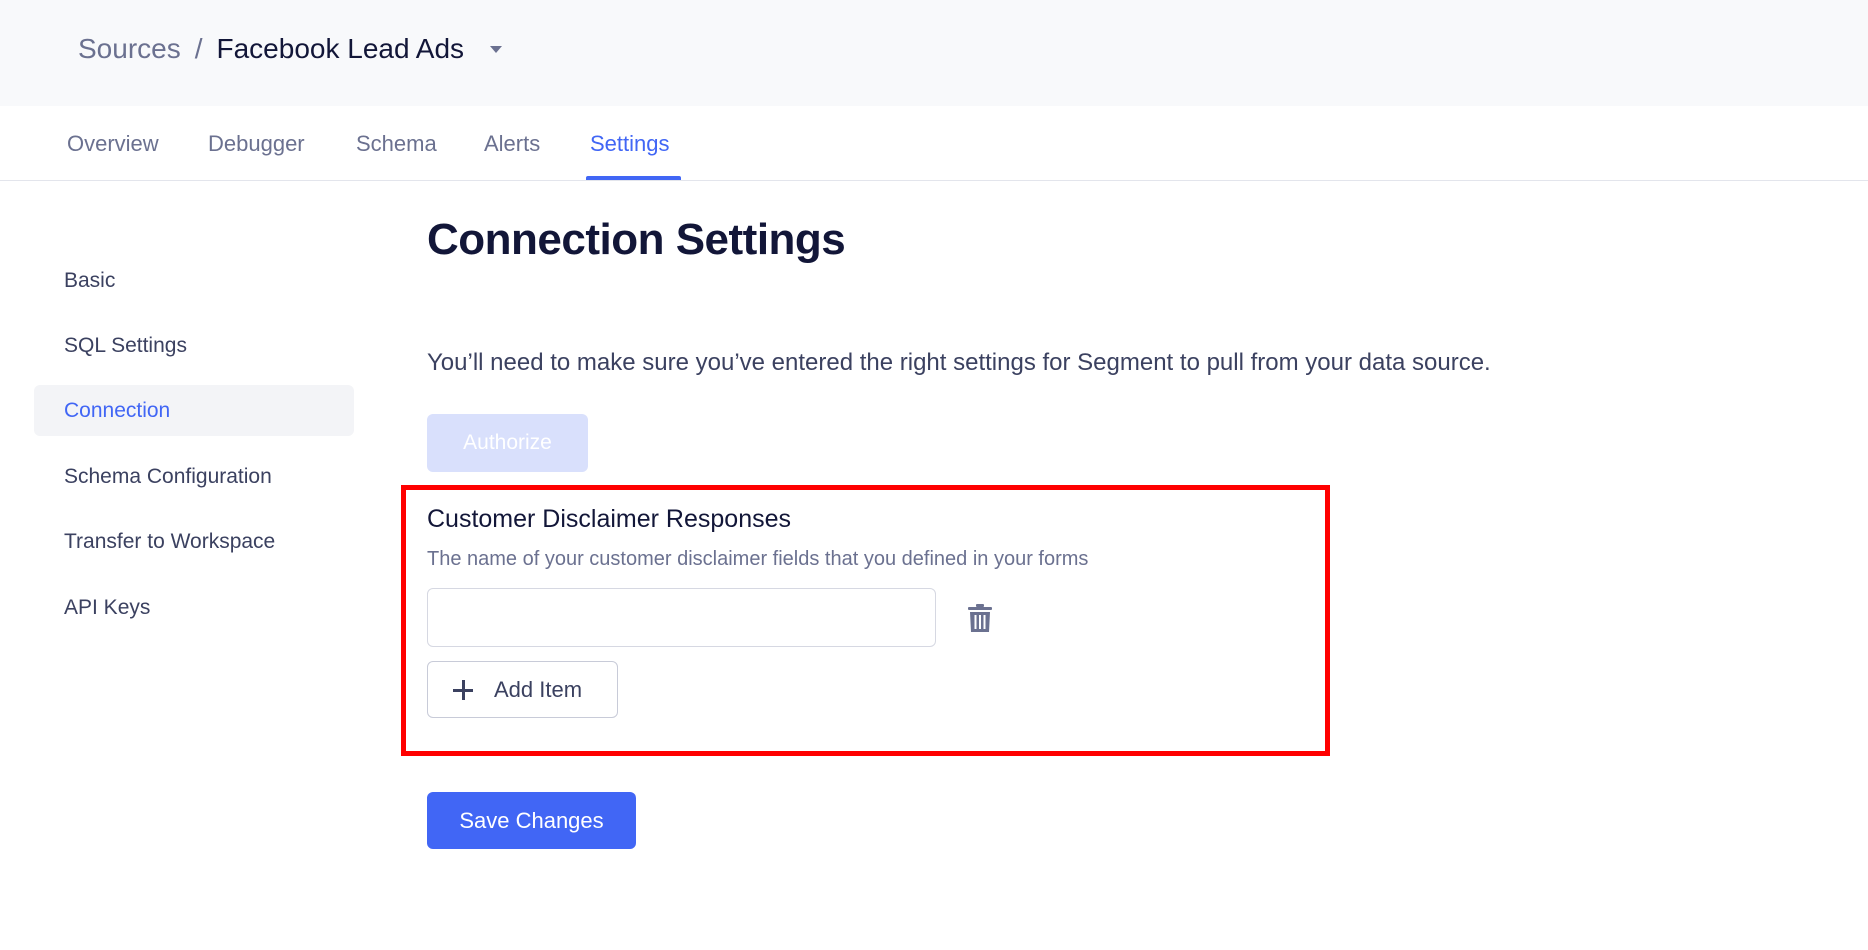  Describe the element at coordinates (90, 280) in the screenshot. I see `sidebar-item-label: Basic` at that location.